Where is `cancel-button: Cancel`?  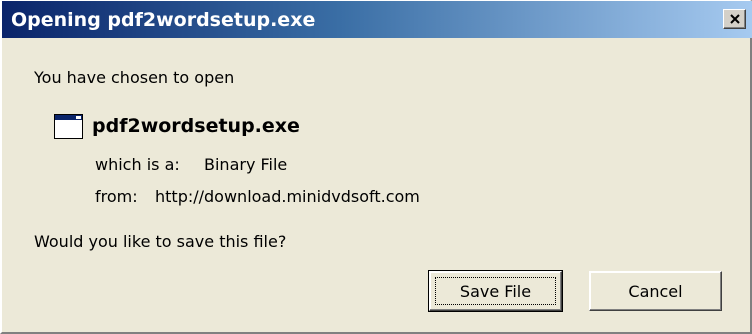 cancel-button: Cancel is located at coordinates (655, 291).